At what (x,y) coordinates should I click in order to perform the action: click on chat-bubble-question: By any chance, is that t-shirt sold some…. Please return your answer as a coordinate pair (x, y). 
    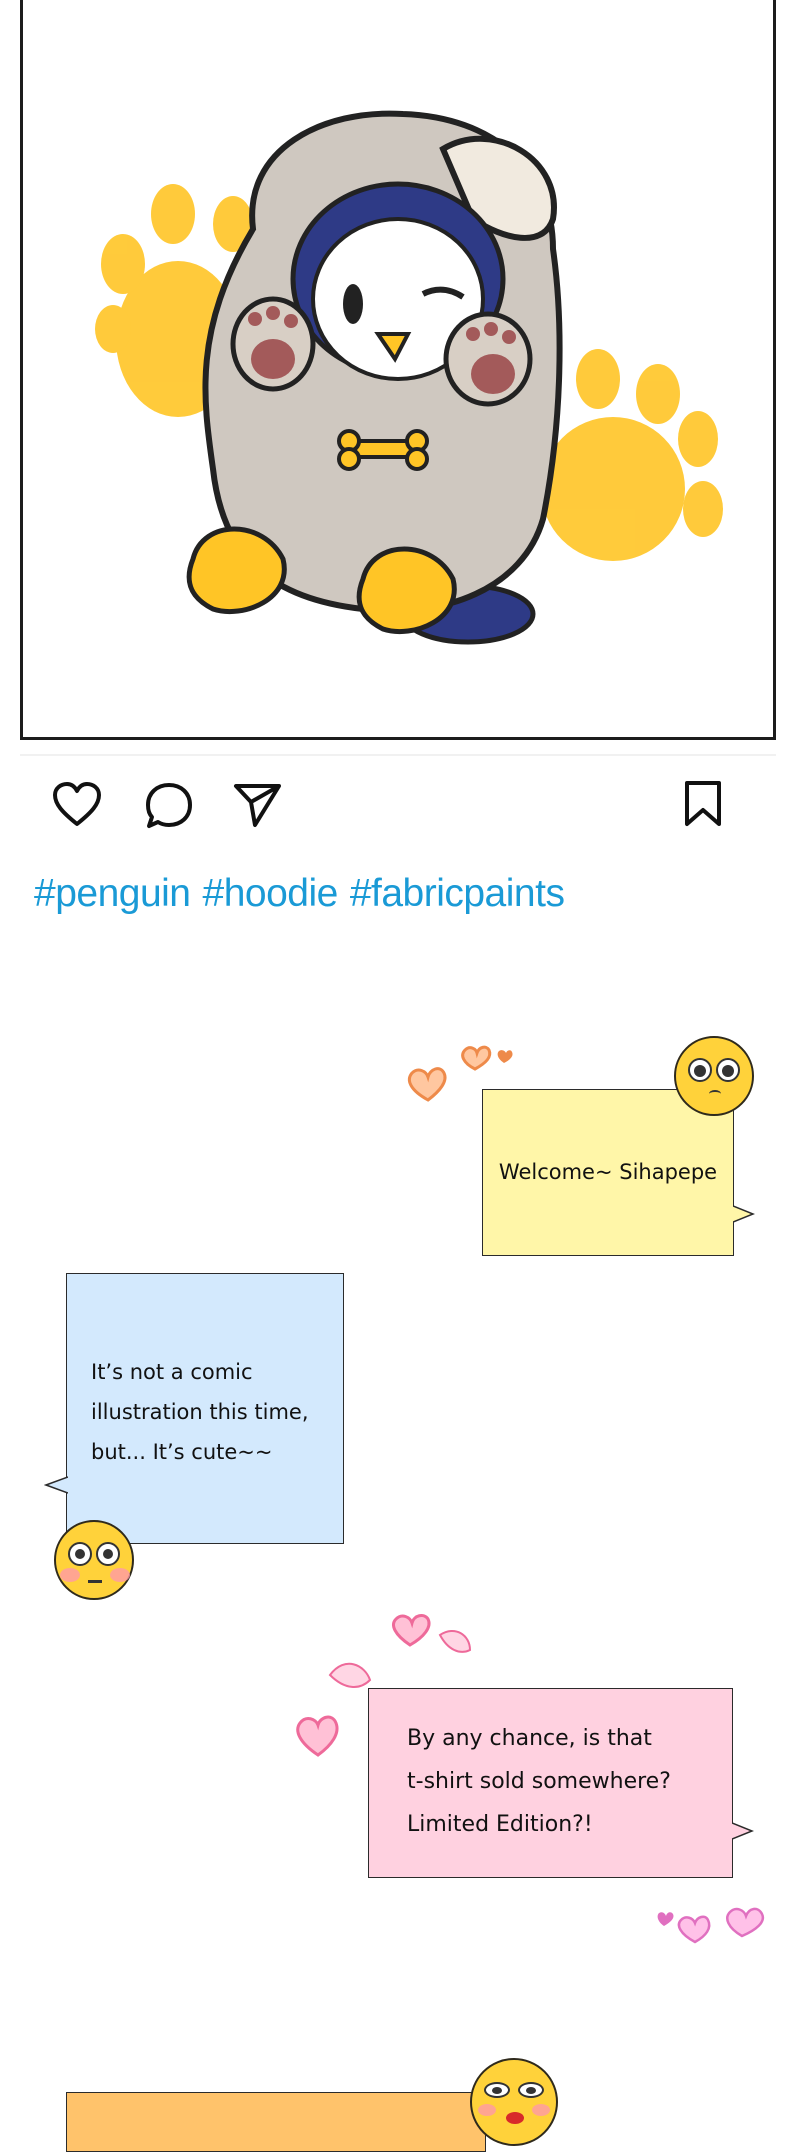
    Looking at the image, I should click on (550, 1783).